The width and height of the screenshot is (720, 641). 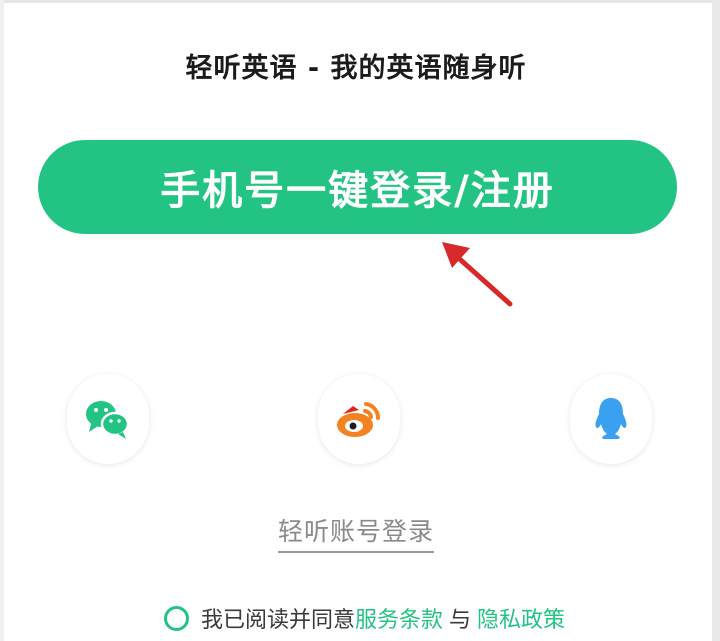 What do you see at coordinates (716, 320) in the screenshot?
I see `window-right-border` at bounding box center [716, 320].